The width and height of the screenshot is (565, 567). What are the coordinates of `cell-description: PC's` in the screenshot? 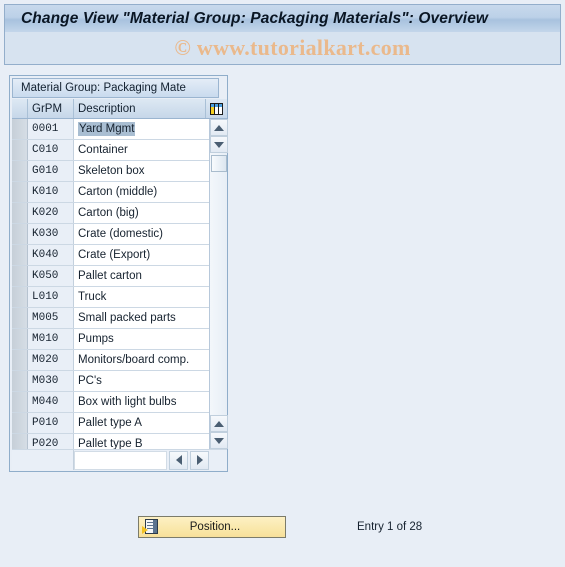 It's located at (141, 381).